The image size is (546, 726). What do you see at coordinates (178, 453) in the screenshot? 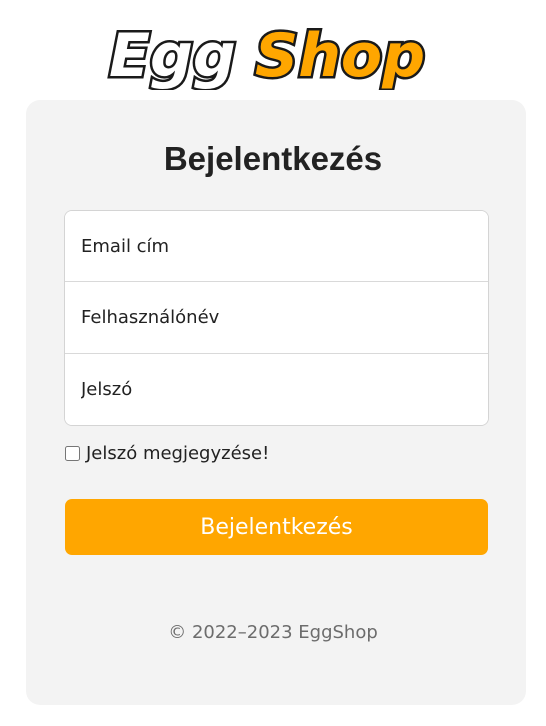
I see `remember-password-label: Jelszó megjegyzése!` at bounding box center [178, 453].